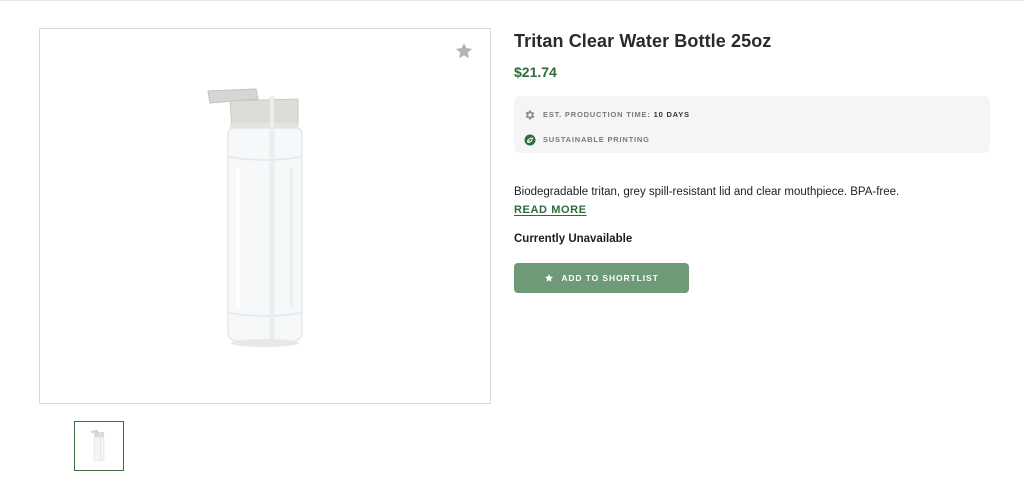 Image resolution: width=1024 pixels, height=480 pixels. I want to click on add-to-shortlist-label: ADD TO SHORTLIST, so click(610, 278).